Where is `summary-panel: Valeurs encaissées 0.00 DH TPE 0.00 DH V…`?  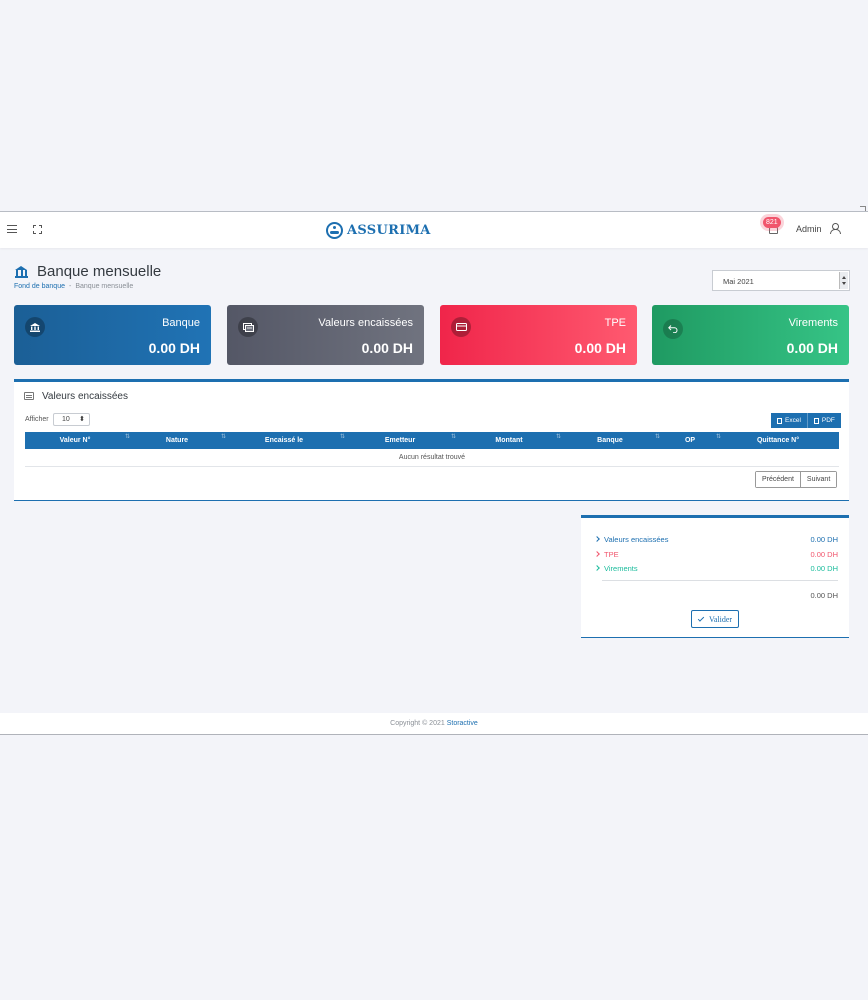 summary-panel: Valeurs encaissées 0.00 DH TPE 0.00 DH V… is located at coordinates (715, 576).